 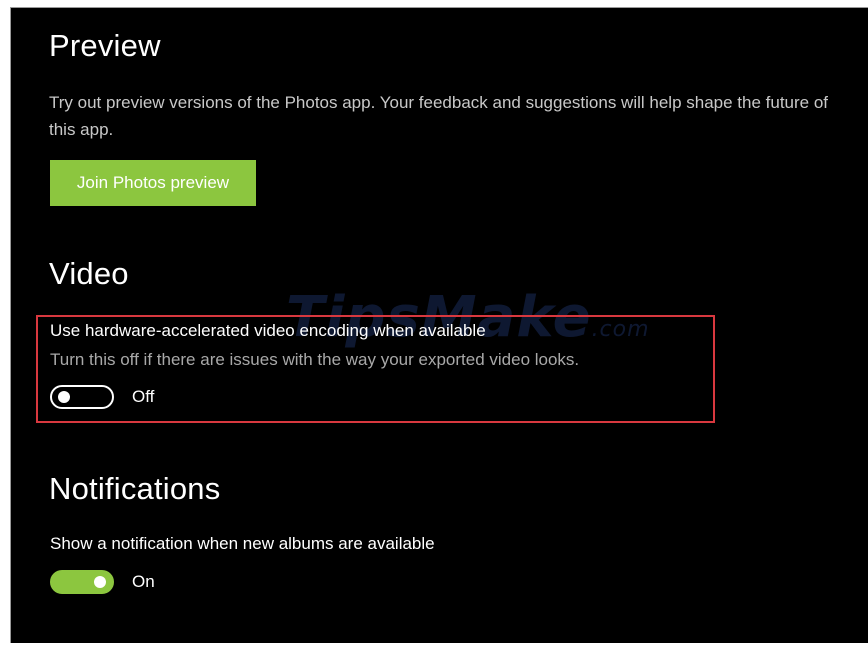 I want to click on notifications-heading: Notifications, so click(x=135, y=488).